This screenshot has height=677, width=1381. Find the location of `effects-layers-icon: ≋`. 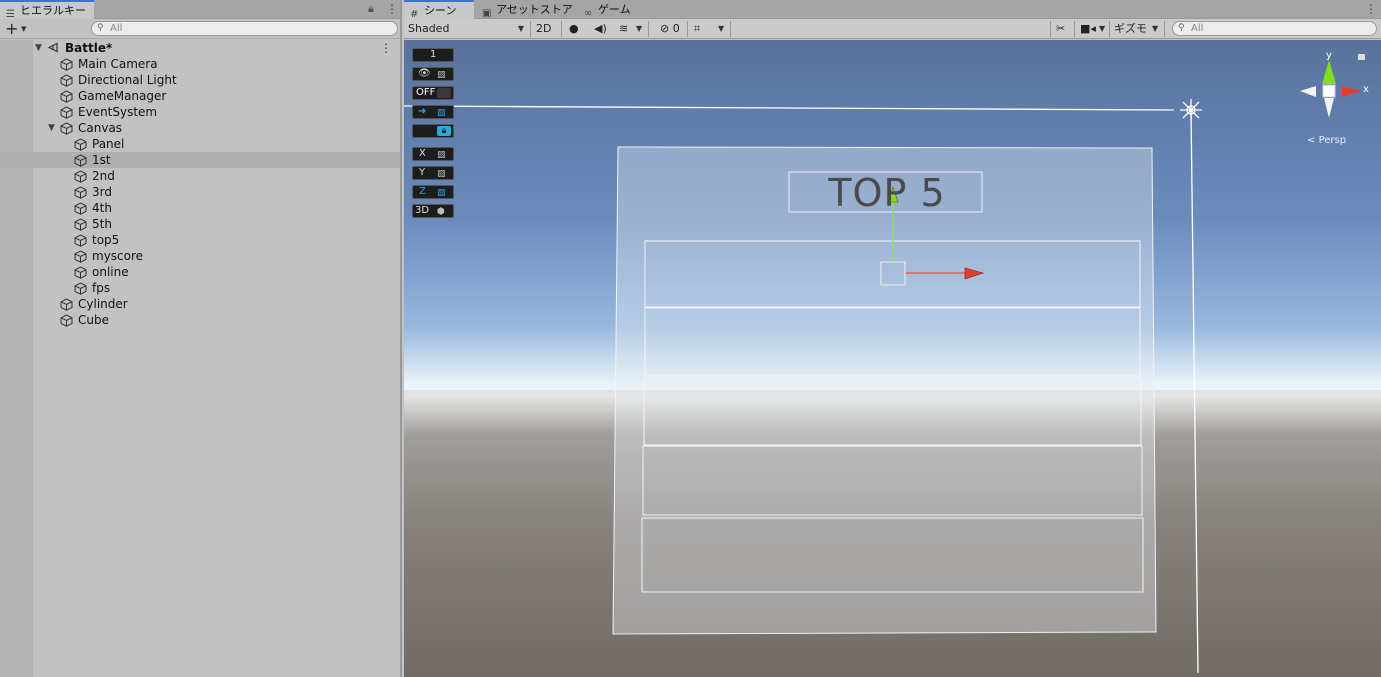

effects-layers-icon: ≋ is located at coordinates (623, 29).